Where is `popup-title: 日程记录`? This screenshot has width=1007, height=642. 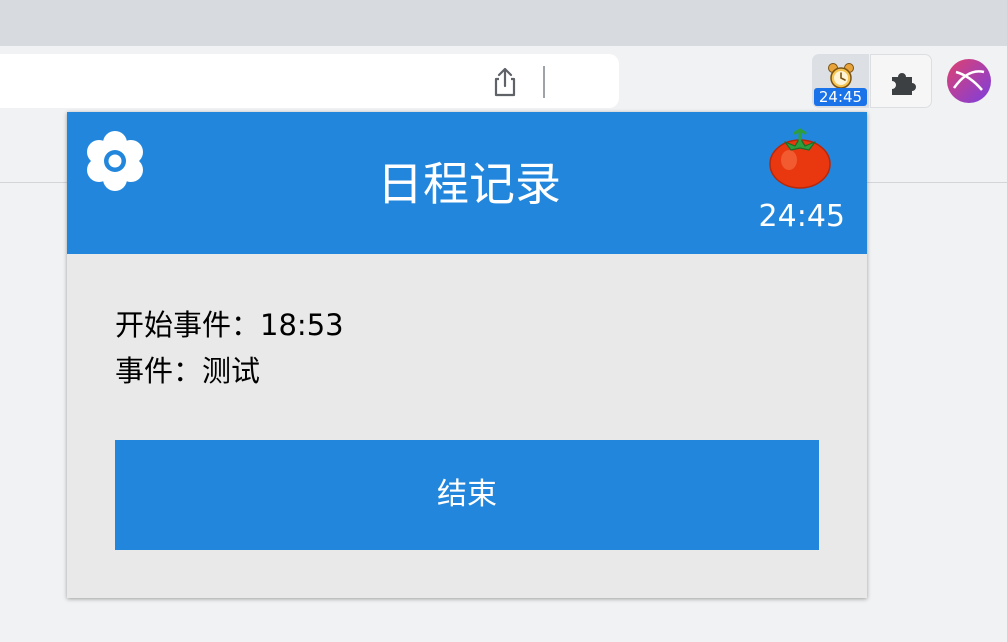
popup-title: 日程记录 is located at coordinates (469, 184).